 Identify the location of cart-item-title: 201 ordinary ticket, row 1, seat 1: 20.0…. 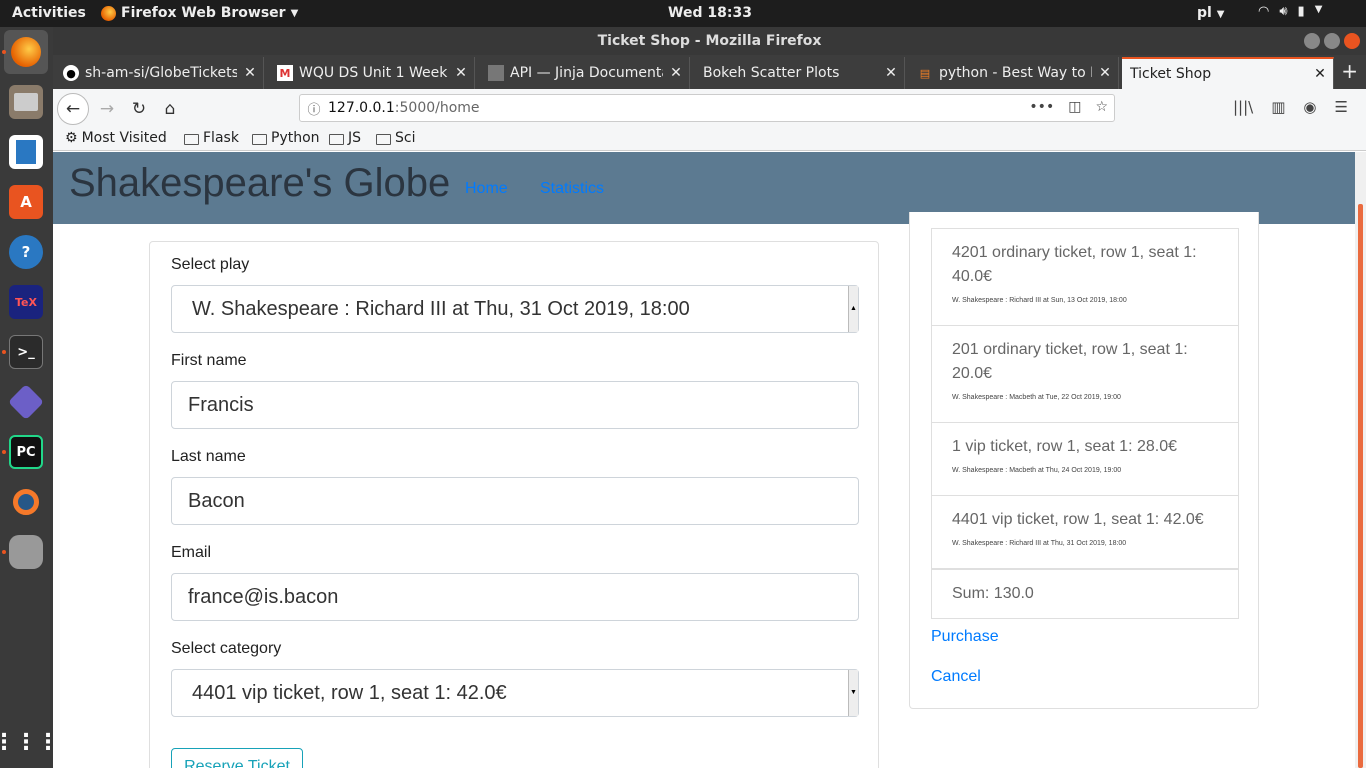
(1070, 361).